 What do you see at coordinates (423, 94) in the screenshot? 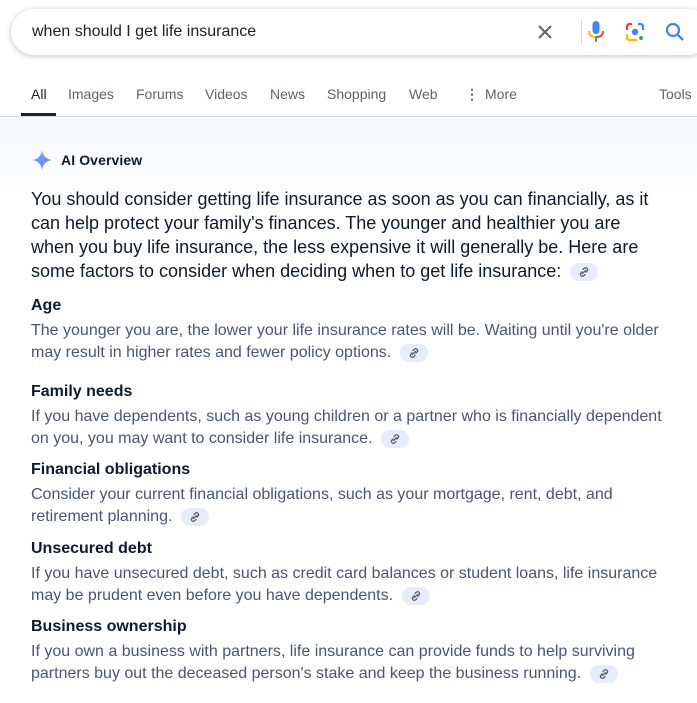
I see `tab-web: Web` at bounding box center [423, 94].